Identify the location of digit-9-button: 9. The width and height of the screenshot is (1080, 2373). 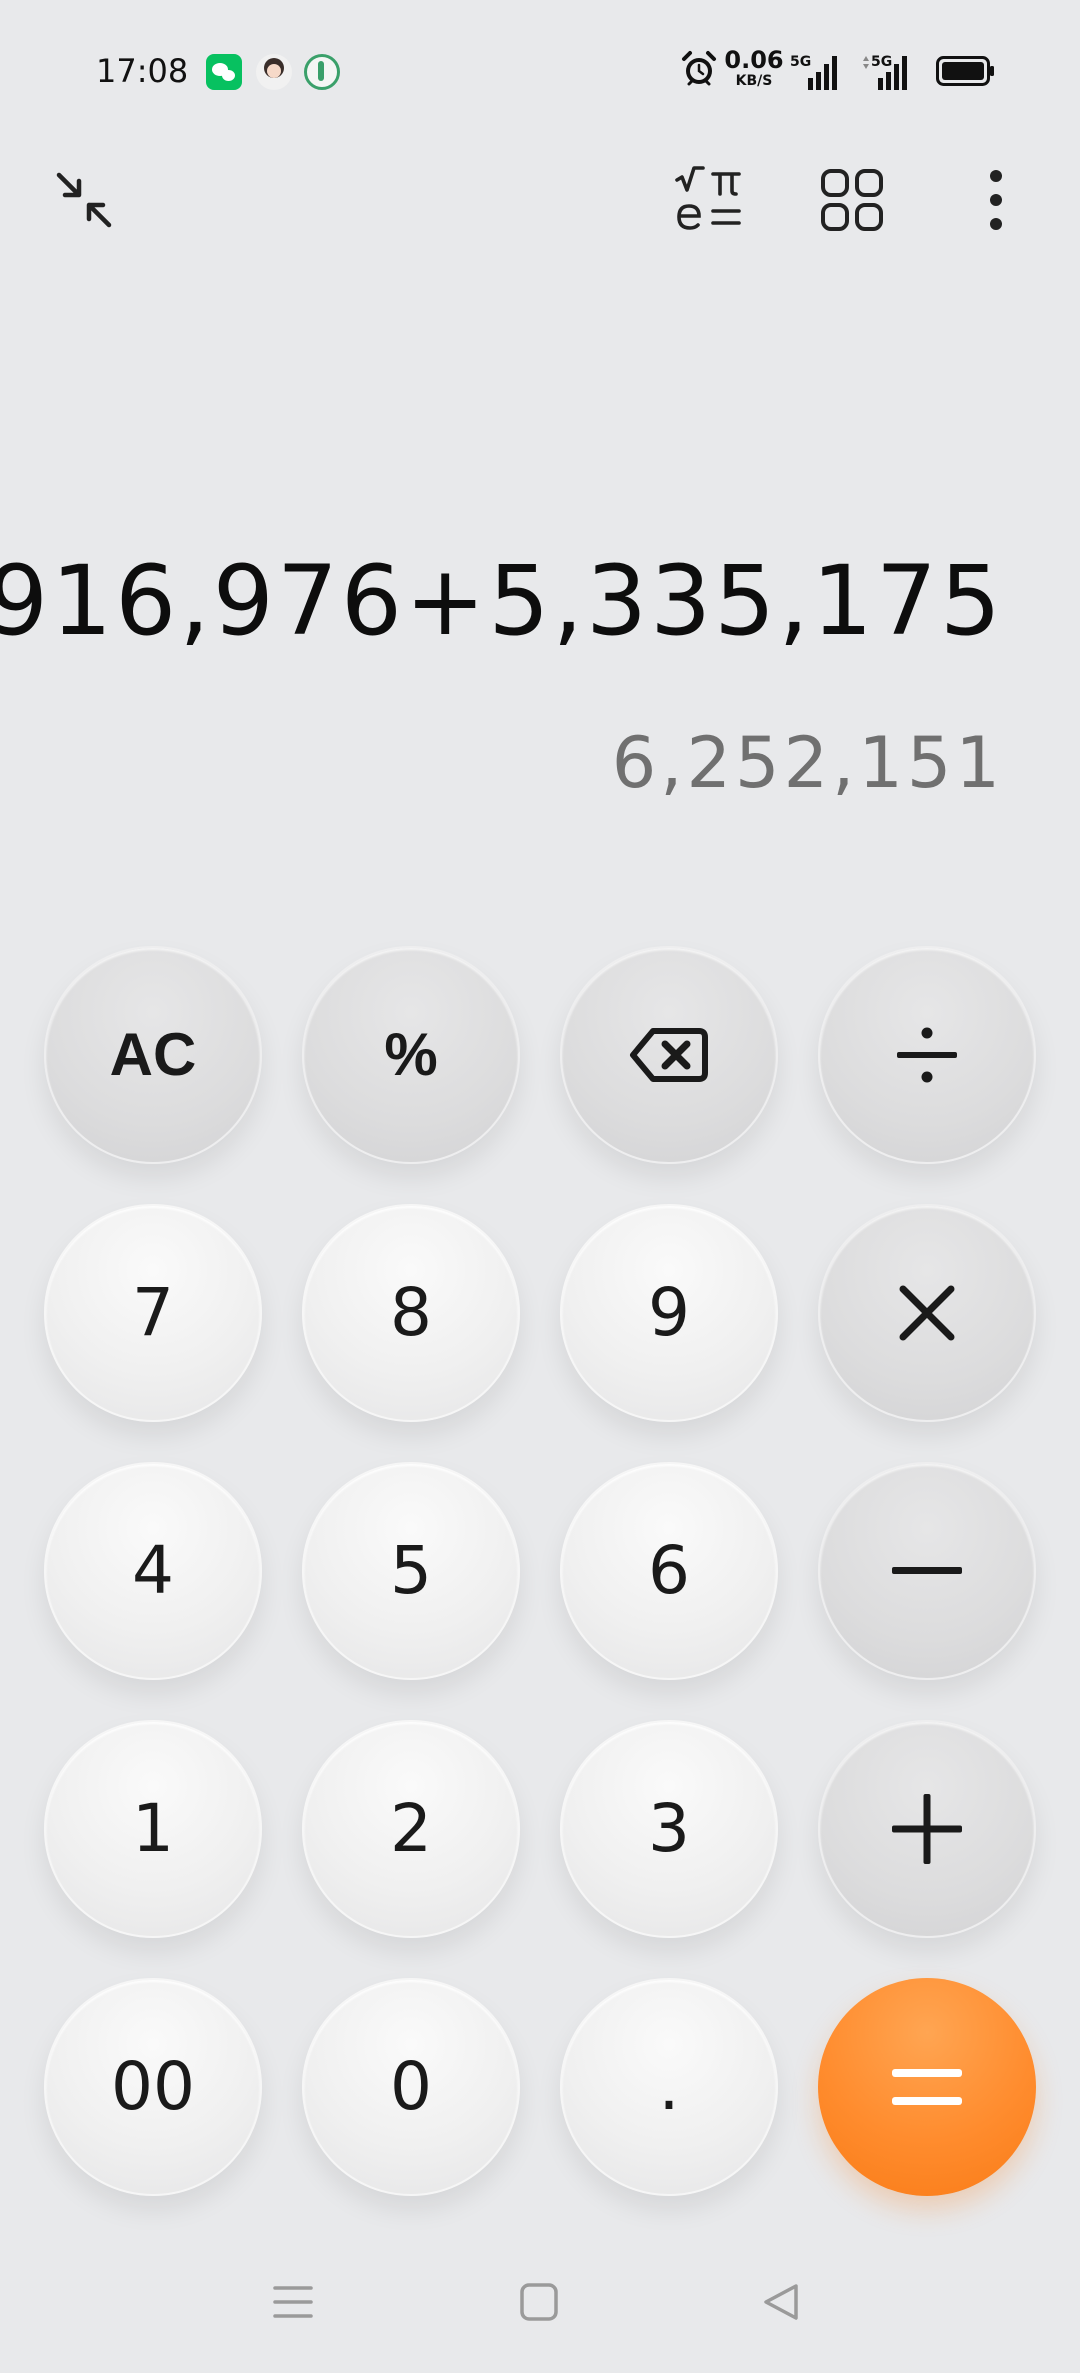
(669, 1313).